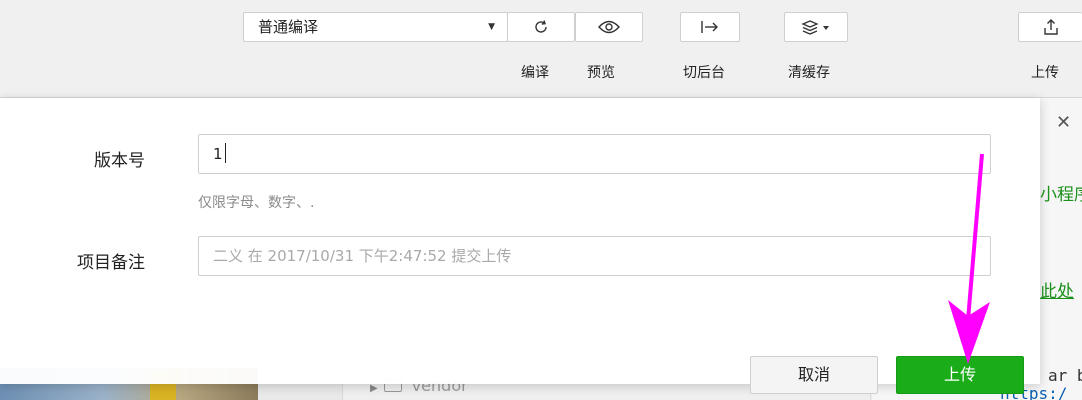  Describe the element at coordinates (1065, 375) in the screenshot. I see `code-text: ar b` at that location.